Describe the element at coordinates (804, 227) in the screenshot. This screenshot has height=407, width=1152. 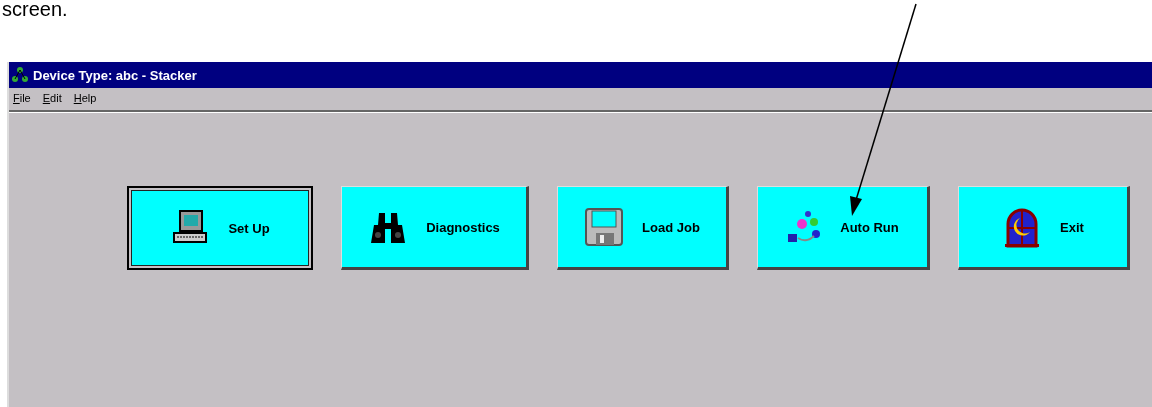
I see `molecule-icon` at that location.